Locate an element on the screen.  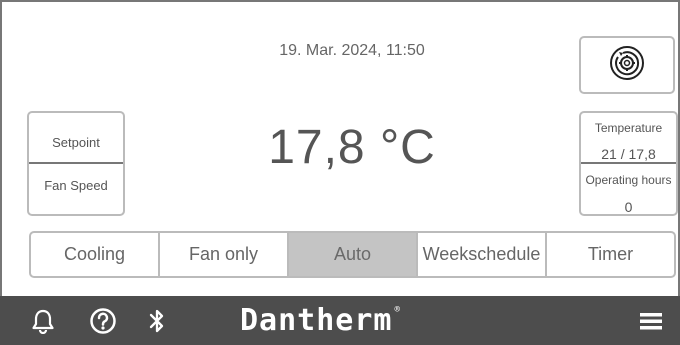
registered-mark: ® is located at coordinates (397, 310).